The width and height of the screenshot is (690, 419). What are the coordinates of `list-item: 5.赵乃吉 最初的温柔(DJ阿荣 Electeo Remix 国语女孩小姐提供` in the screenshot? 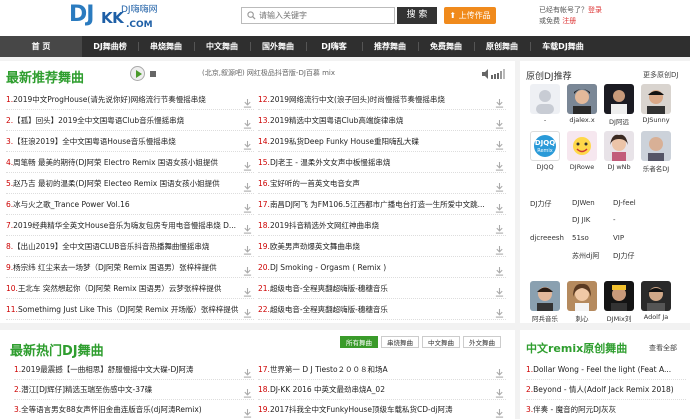 It's located at (130, 184).